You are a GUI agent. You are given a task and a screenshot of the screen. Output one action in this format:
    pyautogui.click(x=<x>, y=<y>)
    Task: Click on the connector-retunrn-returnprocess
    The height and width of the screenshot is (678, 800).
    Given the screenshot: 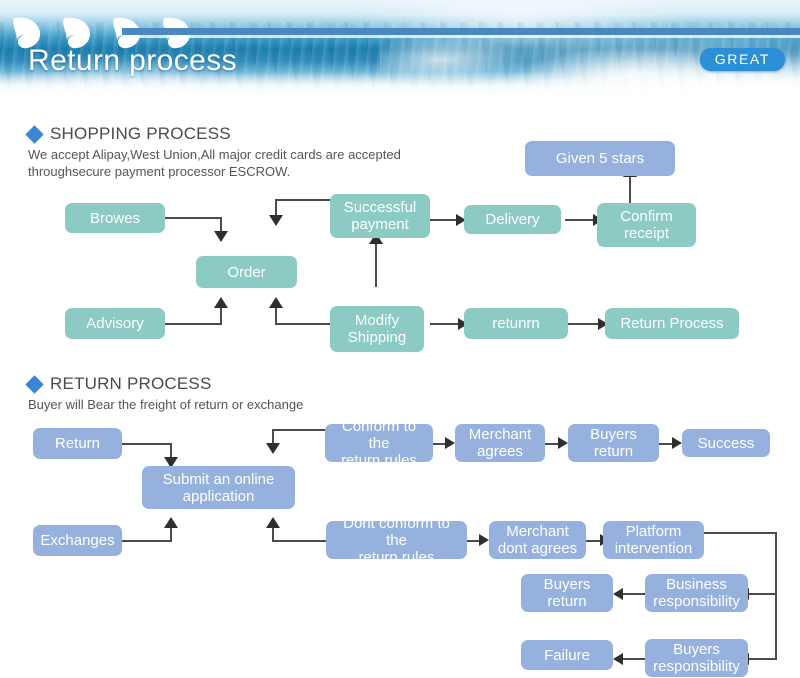 What is the action you would take?
    pyautogui.click(x=584, y=324)
    